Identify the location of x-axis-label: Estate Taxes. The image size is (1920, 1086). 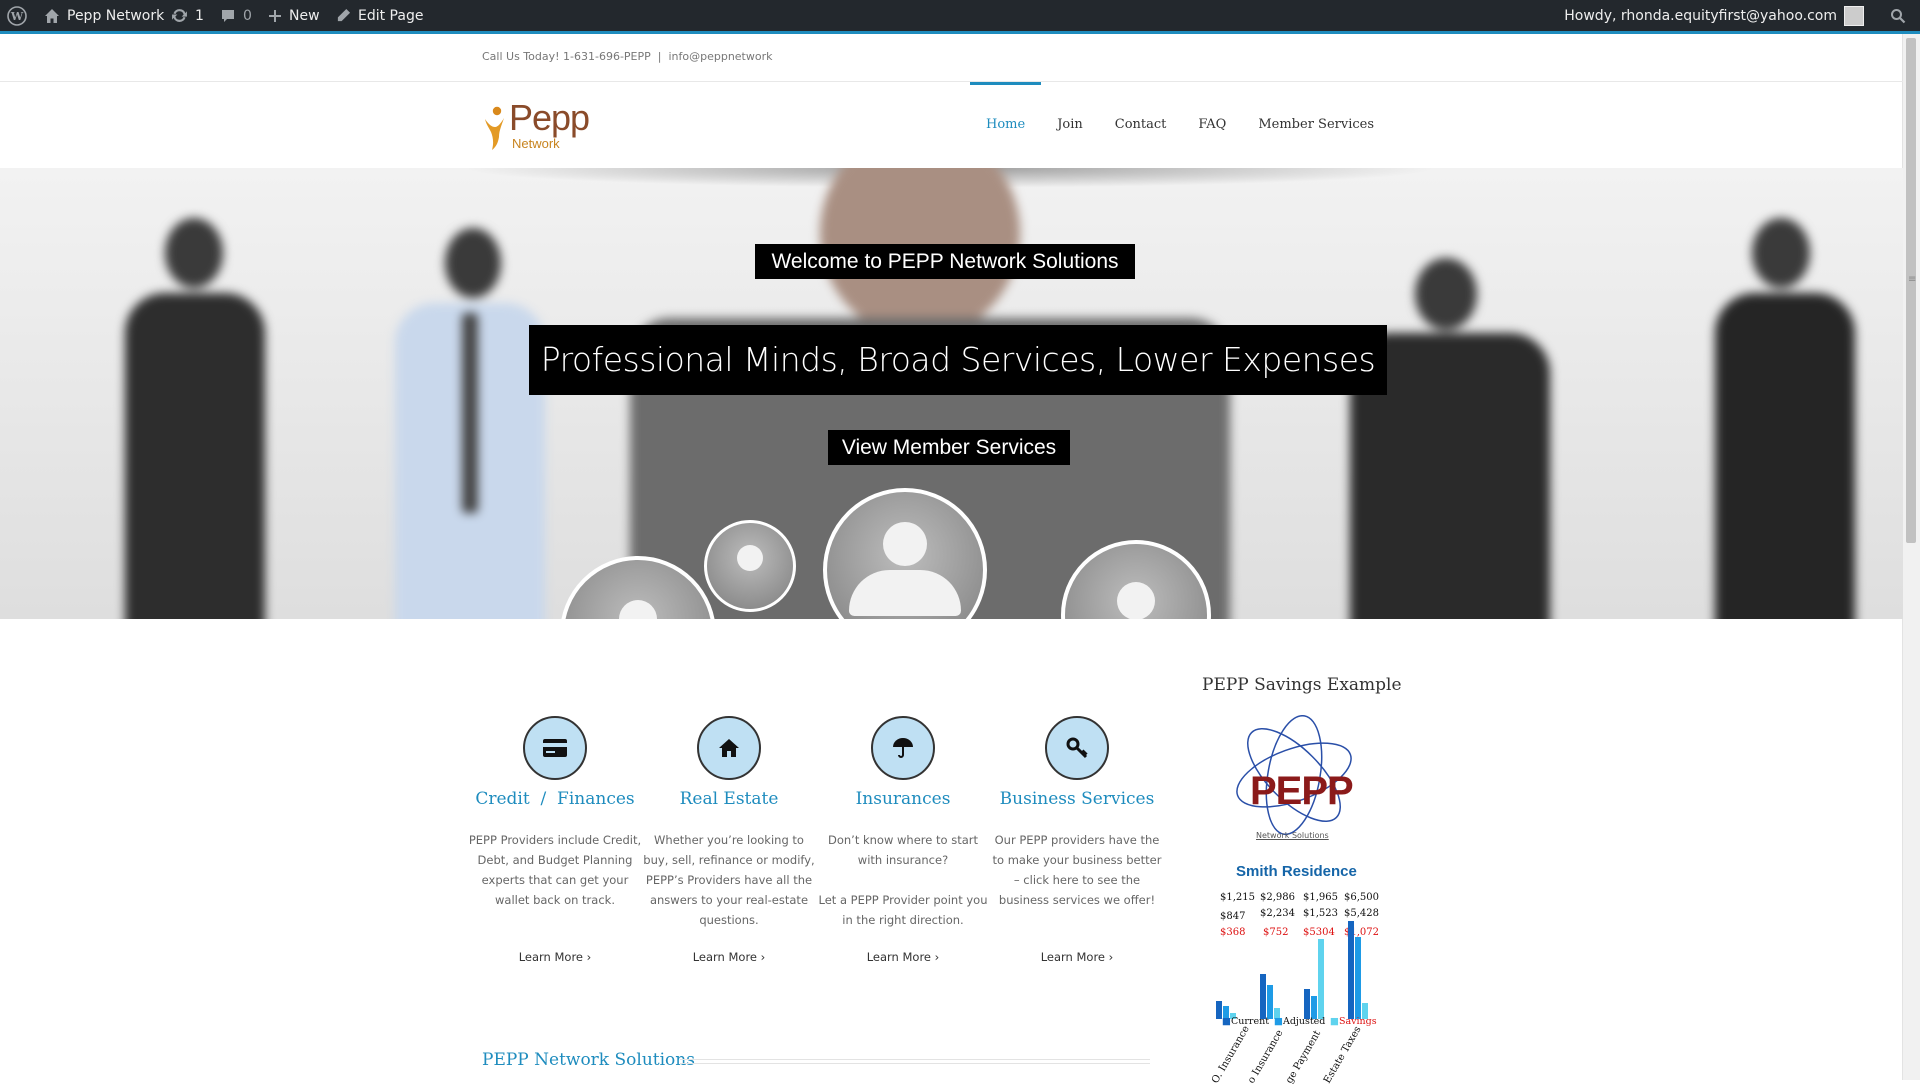
(1343, 1055).